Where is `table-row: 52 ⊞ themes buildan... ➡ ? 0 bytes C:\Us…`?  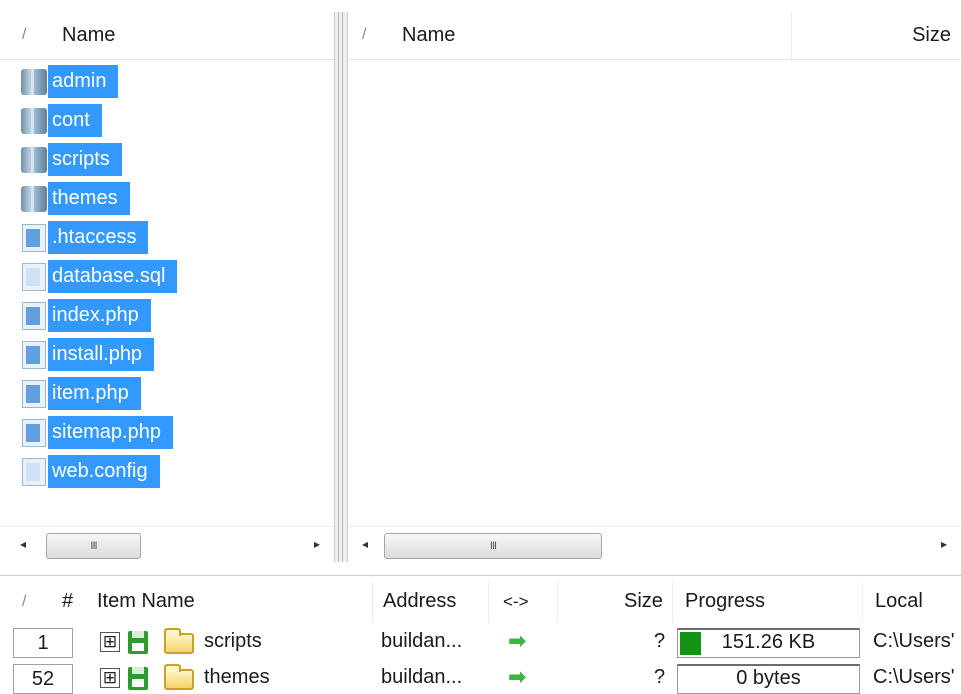 table-row: 52 ⊞ themes buildan... ➡ ? 0 bytes C:\Us… is located at coordinates (480, 679).